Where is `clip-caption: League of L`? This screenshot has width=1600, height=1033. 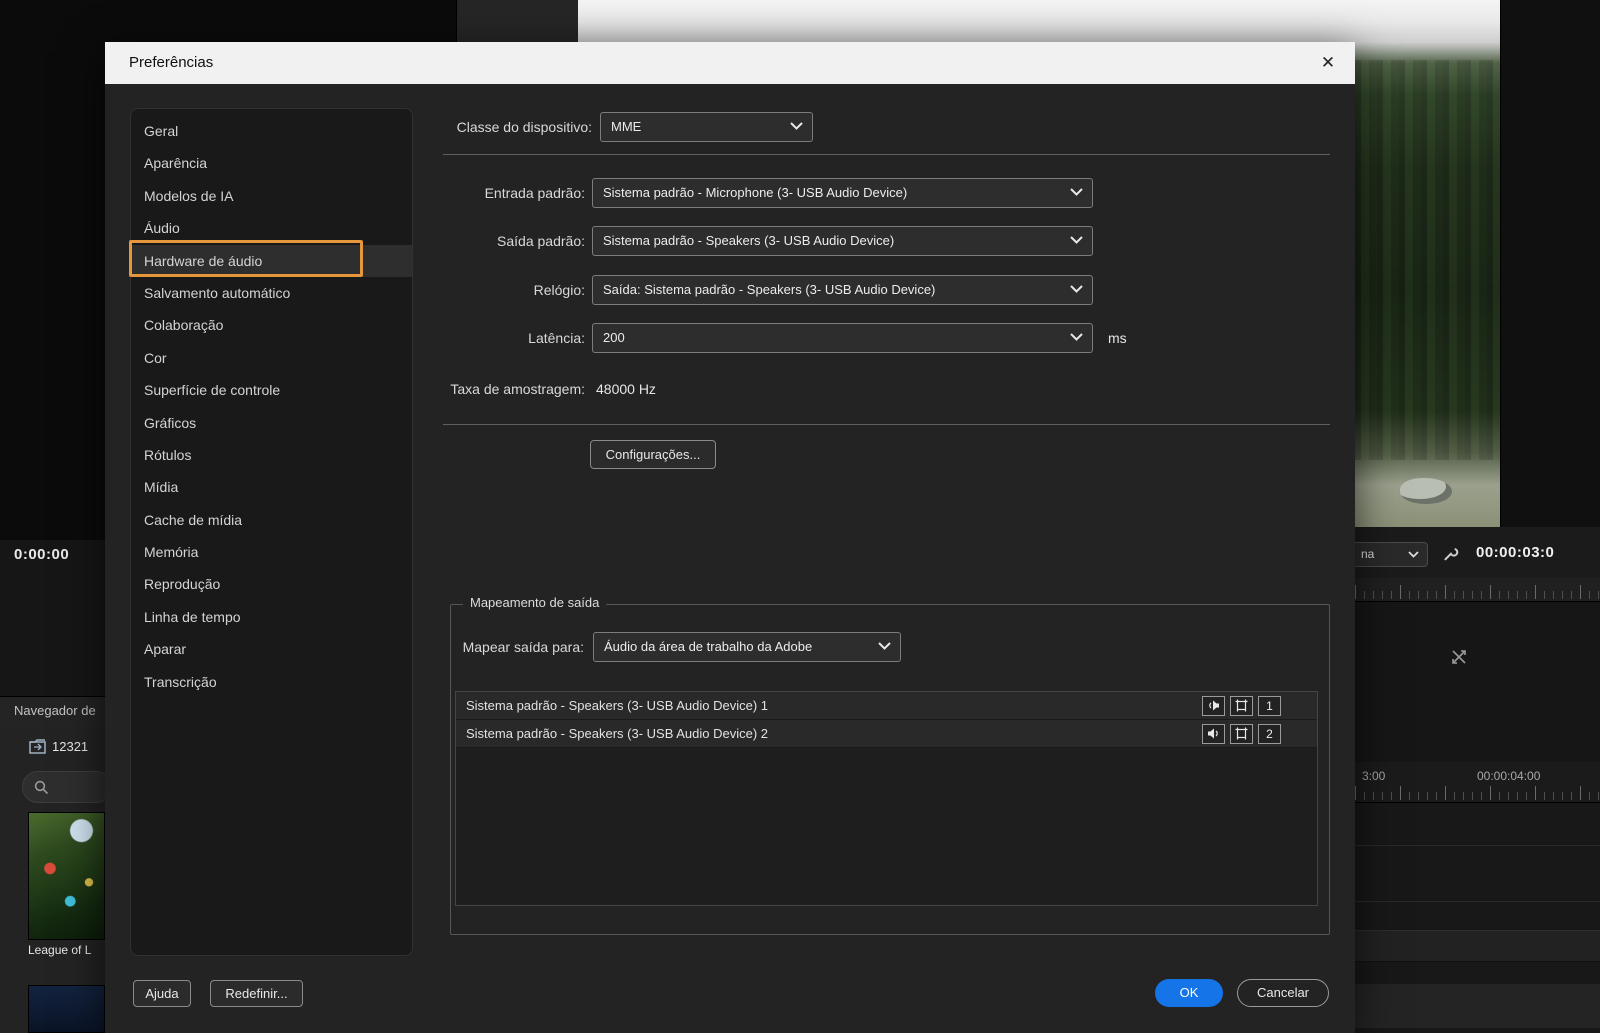 clip-caption: League of L is located at coordinates (60, 950).